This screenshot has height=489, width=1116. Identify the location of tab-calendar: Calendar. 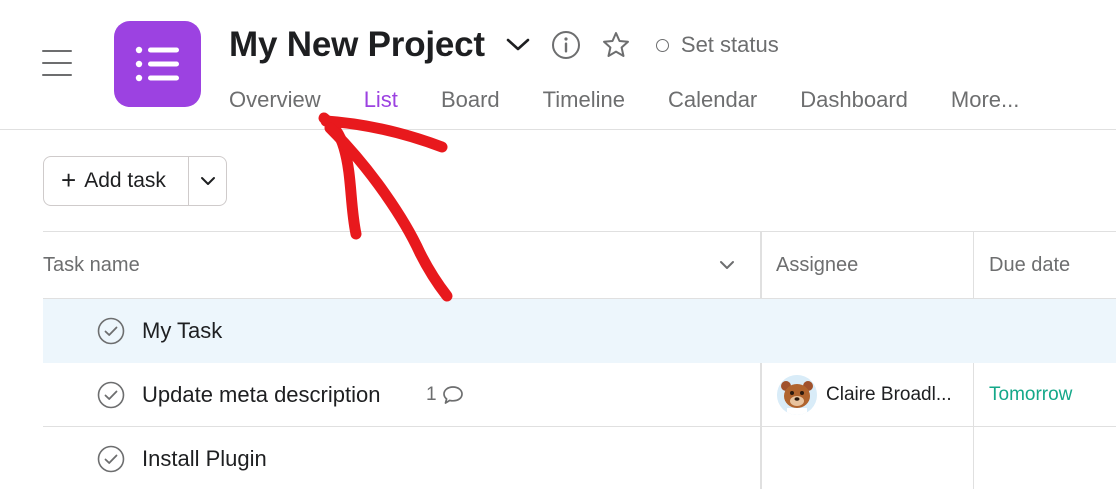
(712, 100).